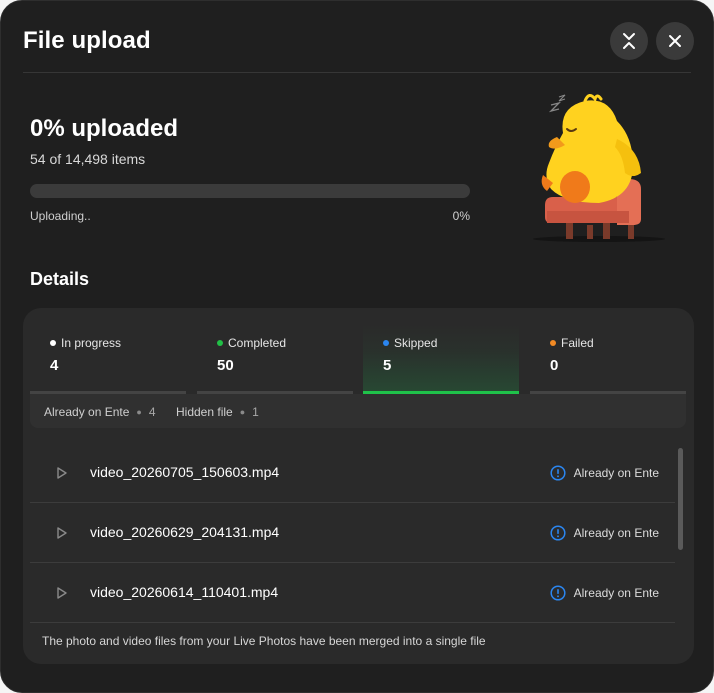 The image size is (714, 693). I want to click on tab-skipped: Skipped 5, so click(441, 359).